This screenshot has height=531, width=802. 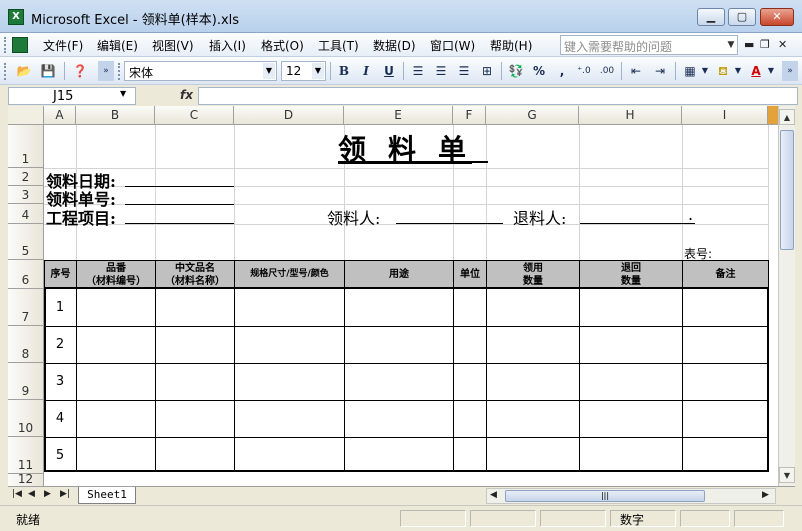 What do you see at coordinates (80, 71) in the screenshot?
I see `help-icon: ❓` at bounding box center [80, 71].